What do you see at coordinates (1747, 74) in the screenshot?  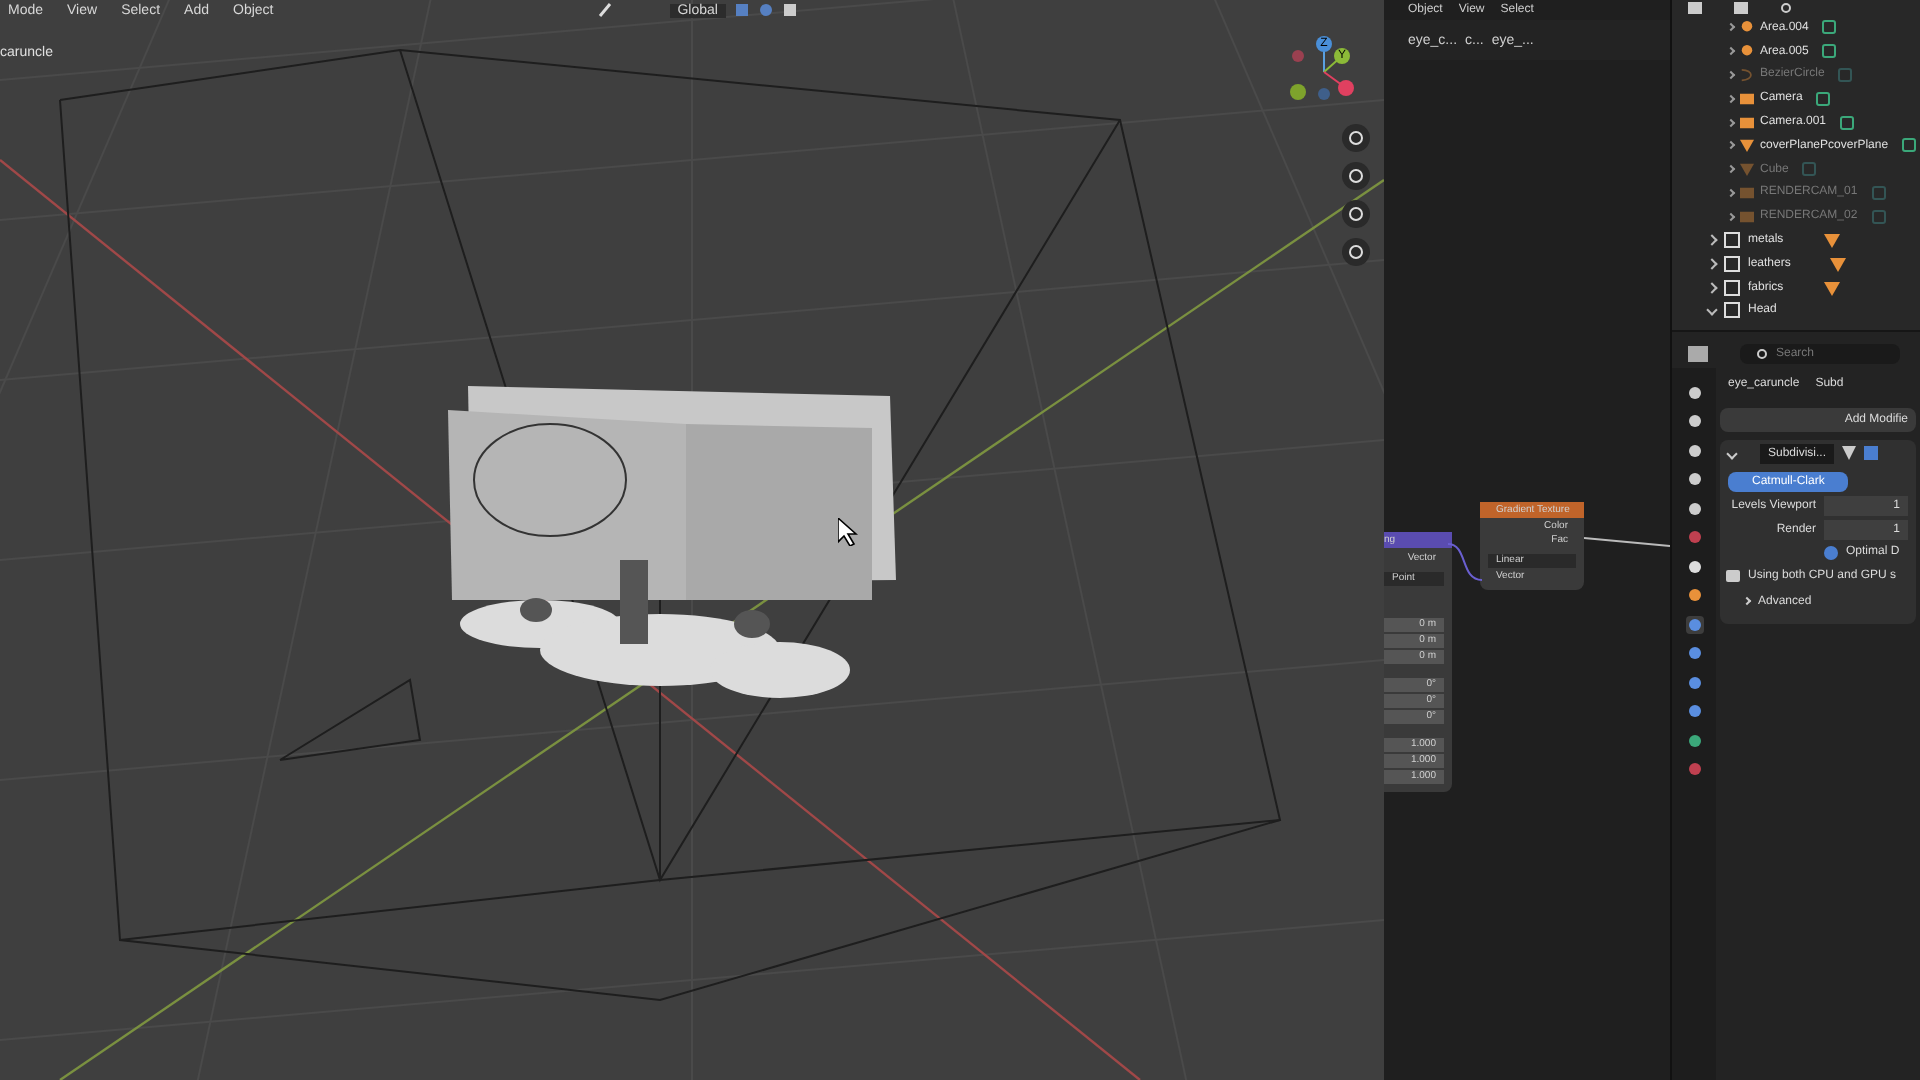 I see `curve-icon` at bounding box center [1747, 74].